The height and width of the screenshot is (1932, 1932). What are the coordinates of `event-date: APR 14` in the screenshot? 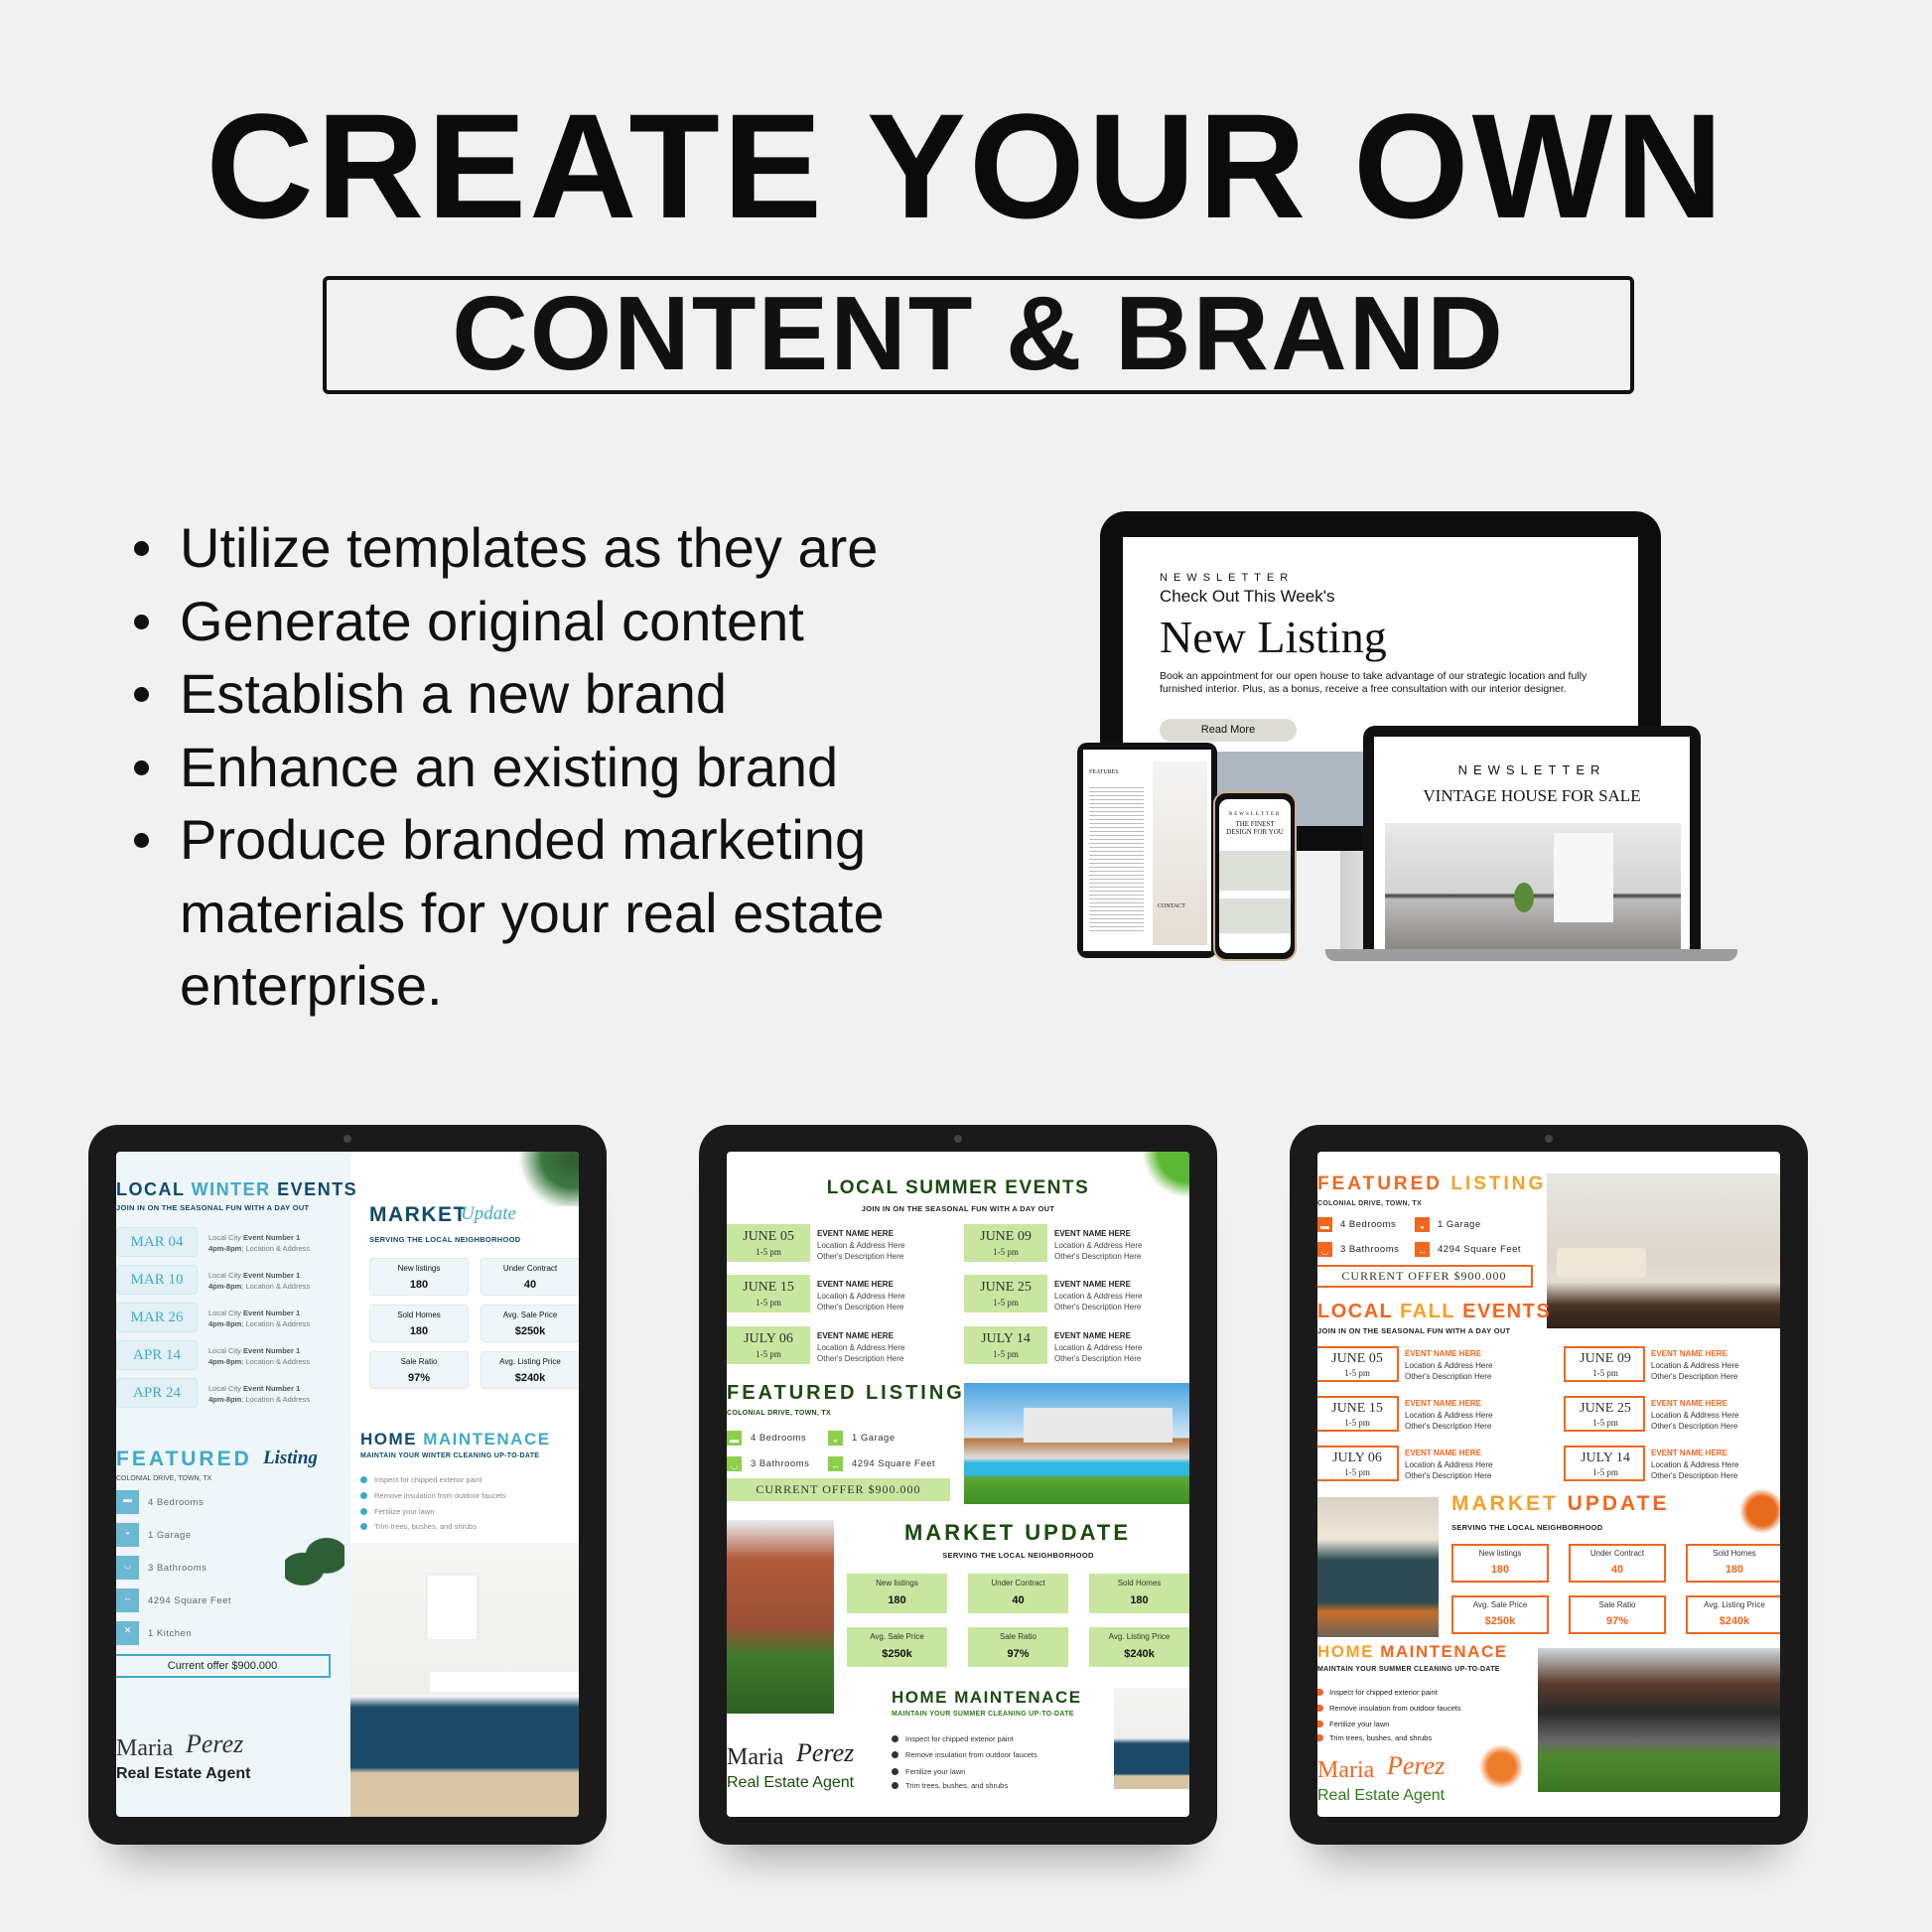 It's located at (157, 1355).